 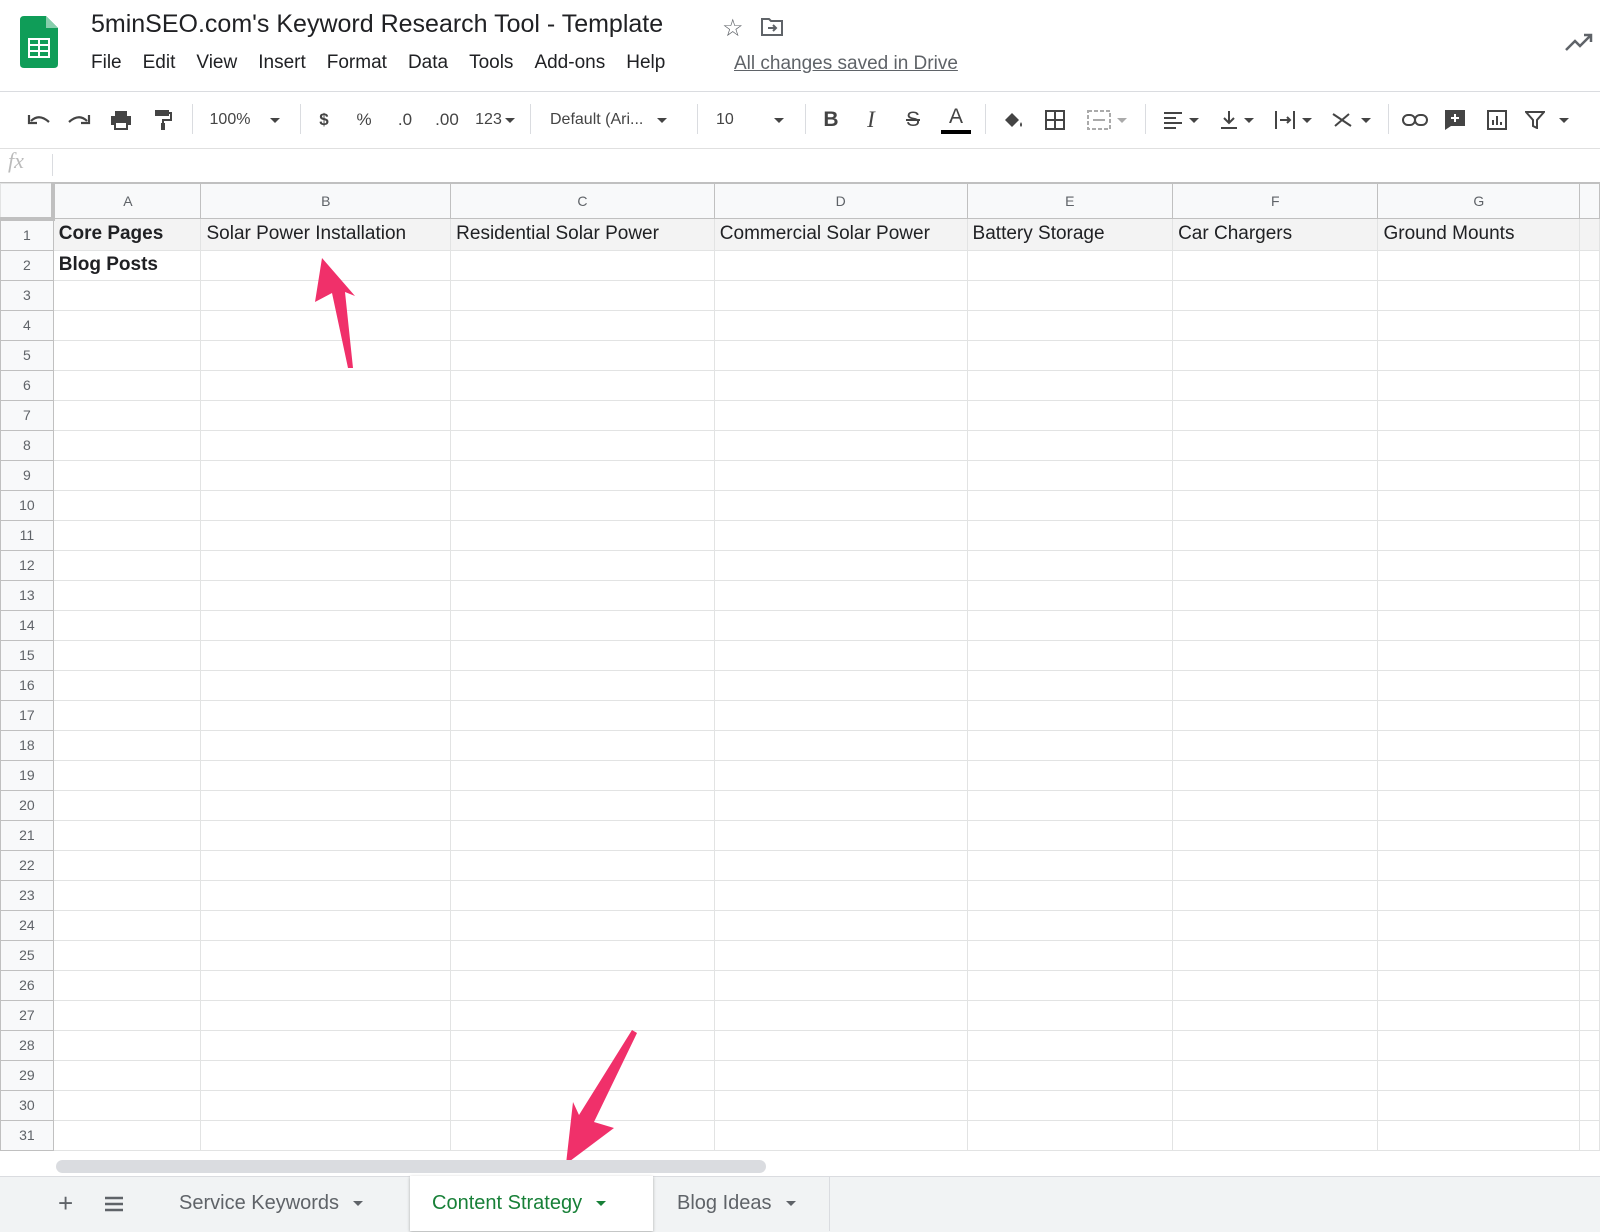 What do you see at coordinates (27, 685) in the screenshot?
I see `row-header: 16` at bounding box center [27, 685].